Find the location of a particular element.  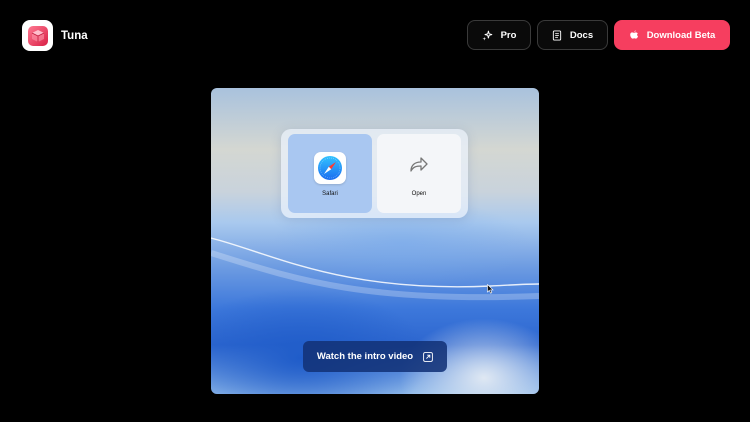

download-beta-button: Download Beta is located at coordinates (672, 35).